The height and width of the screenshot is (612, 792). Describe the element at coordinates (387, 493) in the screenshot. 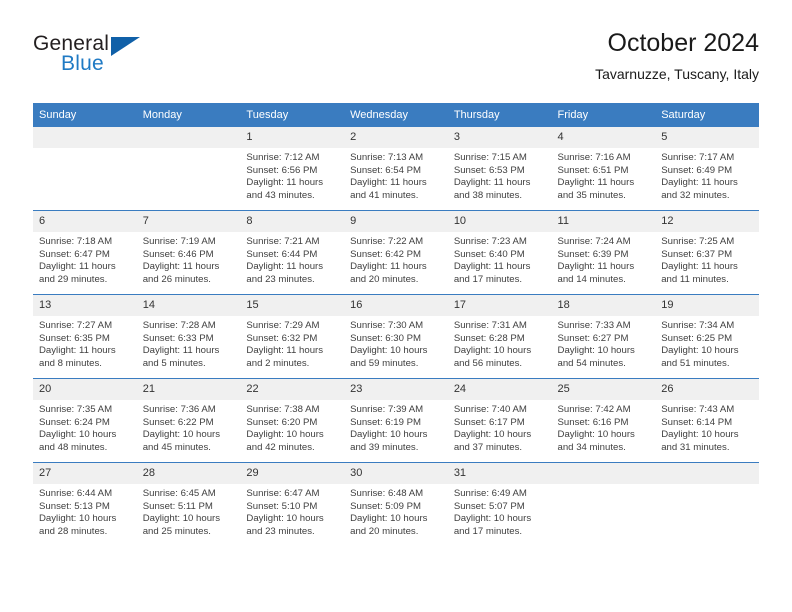

I see `sunrise-text: Sunrise: 6:48 AM` at that location.